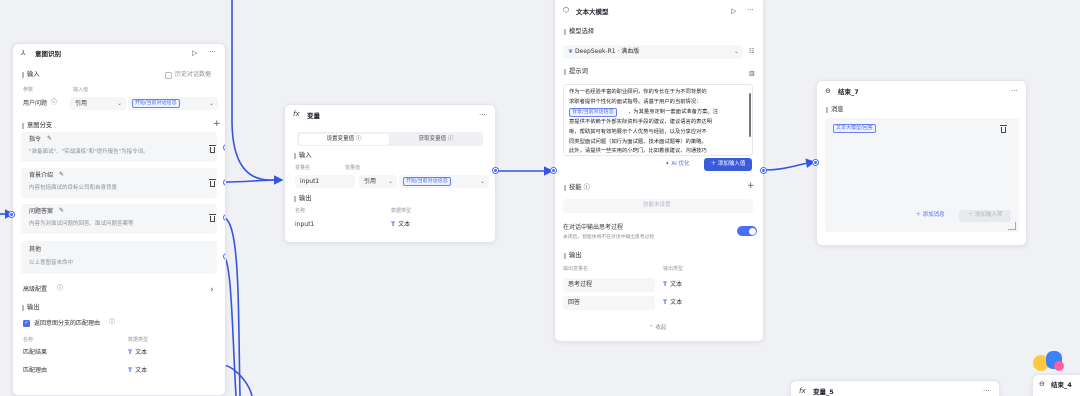 This screenshot has height=396, width=1080. What do you see at coordinates (985, 216) in the screenshot?
I see `add-input-item-button: ＋ 添加输入项` at bounding box center [985, 216].